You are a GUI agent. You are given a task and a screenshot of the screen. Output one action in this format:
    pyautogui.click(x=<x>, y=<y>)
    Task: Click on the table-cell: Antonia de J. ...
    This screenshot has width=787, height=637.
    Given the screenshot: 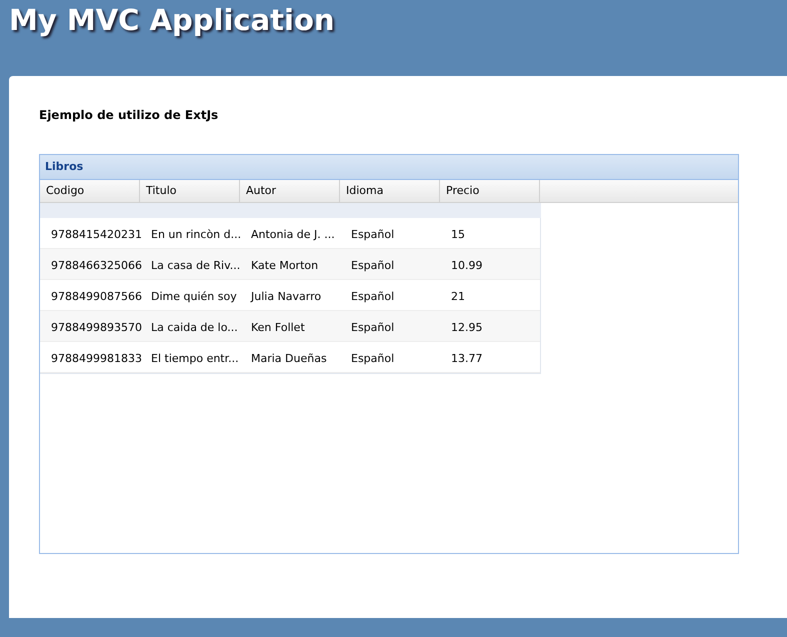 What is the action you would take?
    pyautogui.click(x=293, y=234)
    